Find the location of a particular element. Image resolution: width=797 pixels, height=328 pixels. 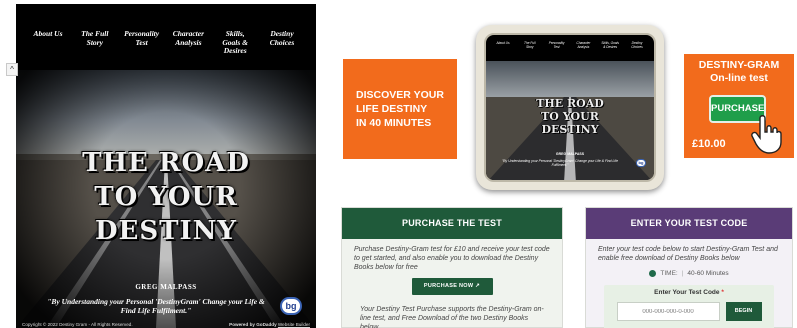

price-label: £10.00 is located at coordinates (709, 144).